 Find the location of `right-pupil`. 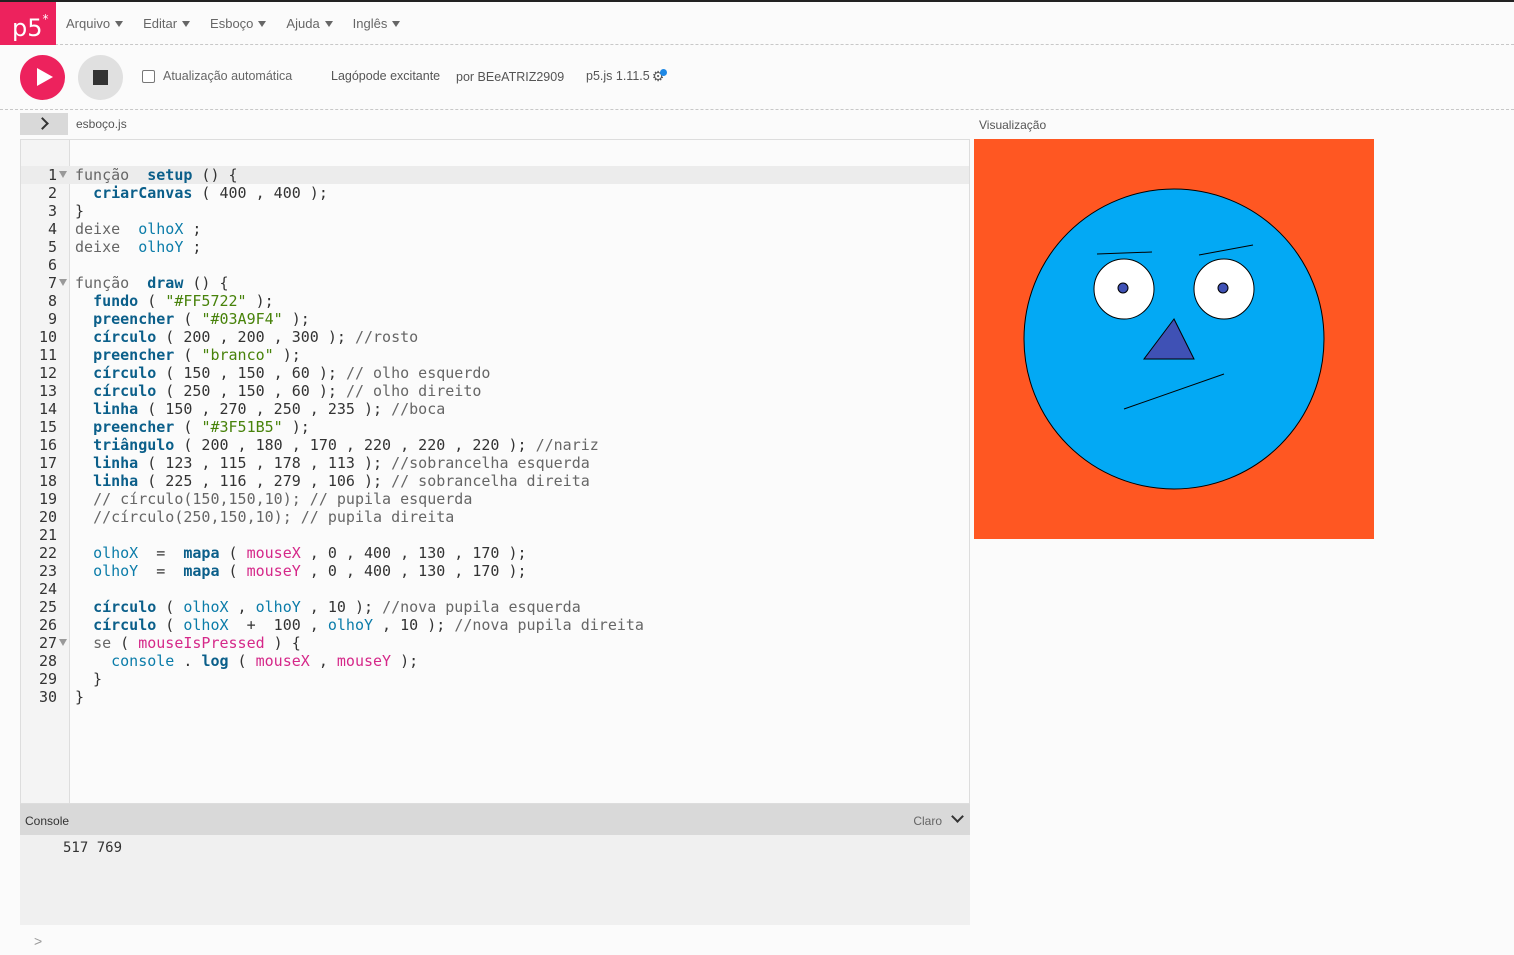

right-pupil is located at coordinates (1223, 288).